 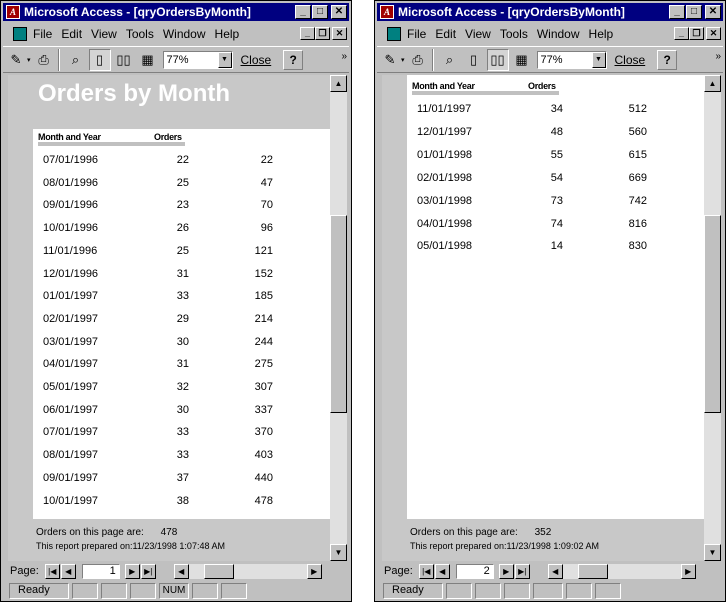 I want to click on page-total-value: 478, so click(x=169, y=532).